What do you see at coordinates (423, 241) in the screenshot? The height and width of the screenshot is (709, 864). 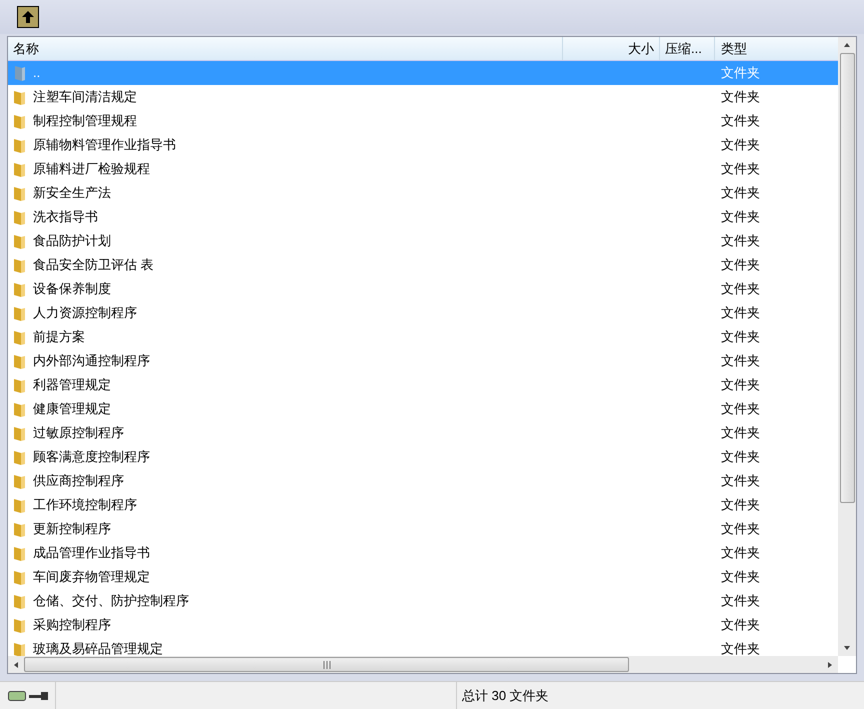 I see `file-row: 食品防护计划 文件夹` at bounding box center [423, 241].